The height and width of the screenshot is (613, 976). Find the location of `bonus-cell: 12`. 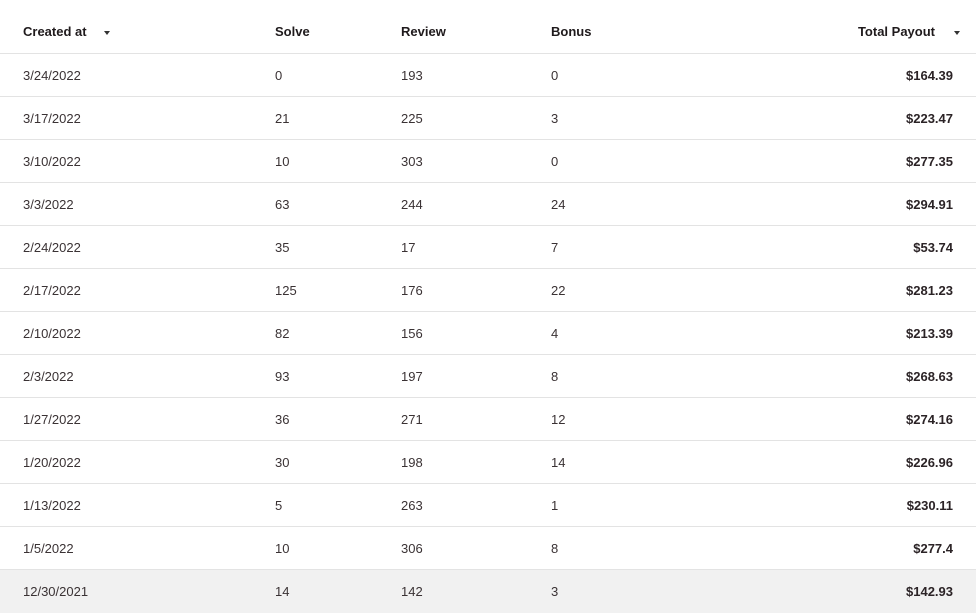

bonus-cell: 12 is located at coordinates (558, 419).